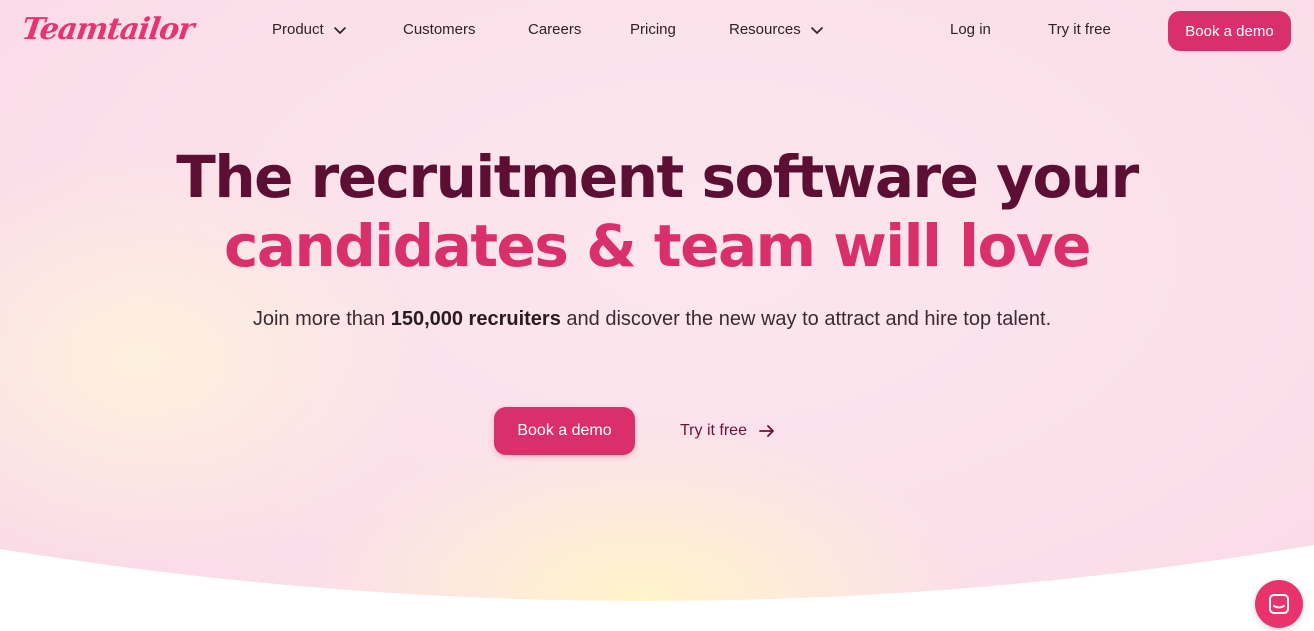  I want to click on nav-item-label: Pricing, so click(653, 29).